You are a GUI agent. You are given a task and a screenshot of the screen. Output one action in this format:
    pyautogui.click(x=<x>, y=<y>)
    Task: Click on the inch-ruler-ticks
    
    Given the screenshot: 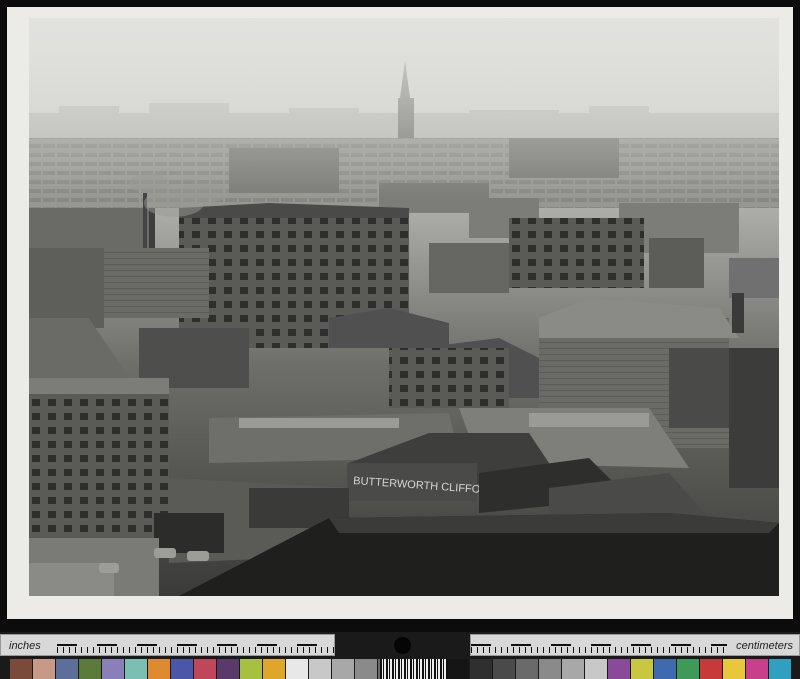 What is the action you would take?
    pyautogui.click(x=195, y=650)
    